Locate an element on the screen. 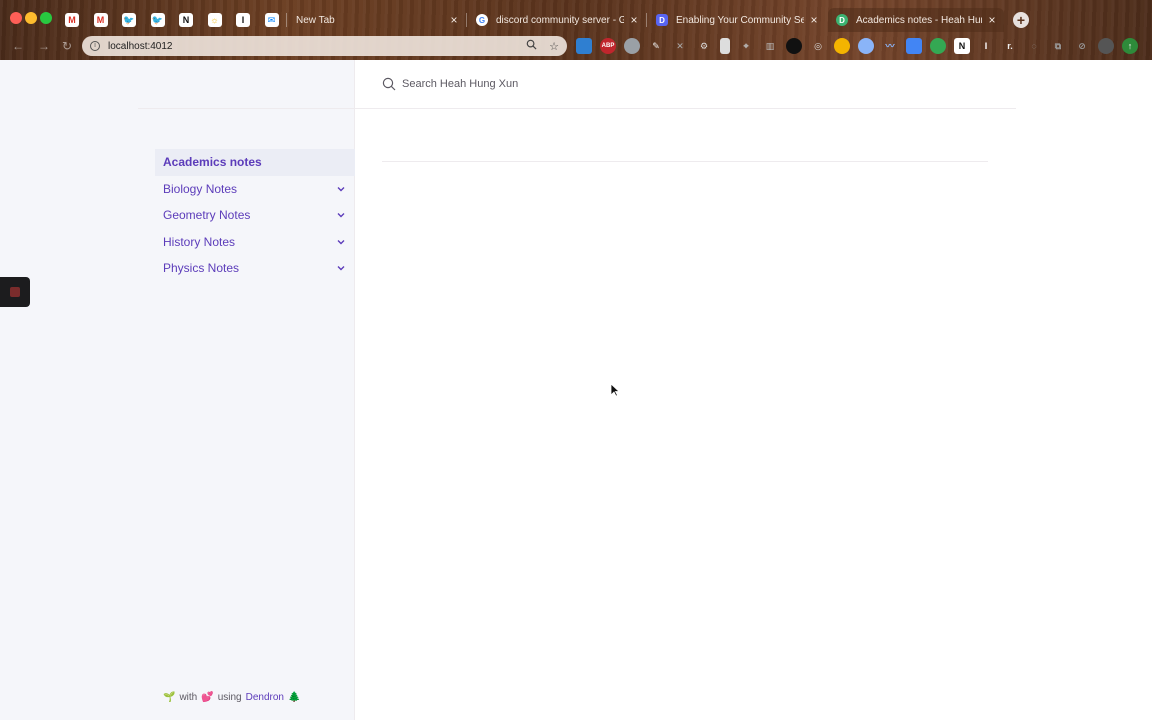 The height and width of the screenshot is (720, 1152). tab-new-tab: New Tab × is located at coordinates (377, 20).